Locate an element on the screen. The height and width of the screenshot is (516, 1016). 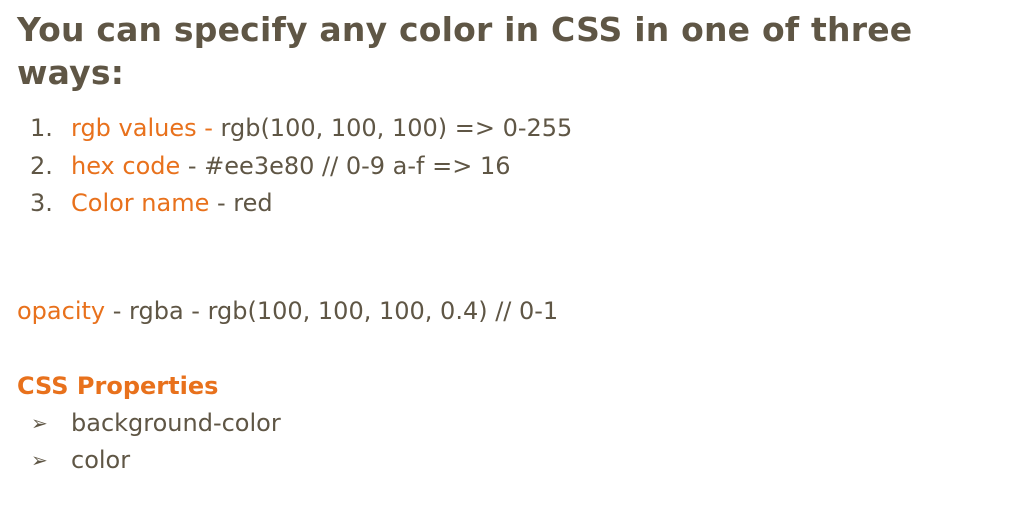
list-item: 3. Color name - red is located at coordinates (512, 204).